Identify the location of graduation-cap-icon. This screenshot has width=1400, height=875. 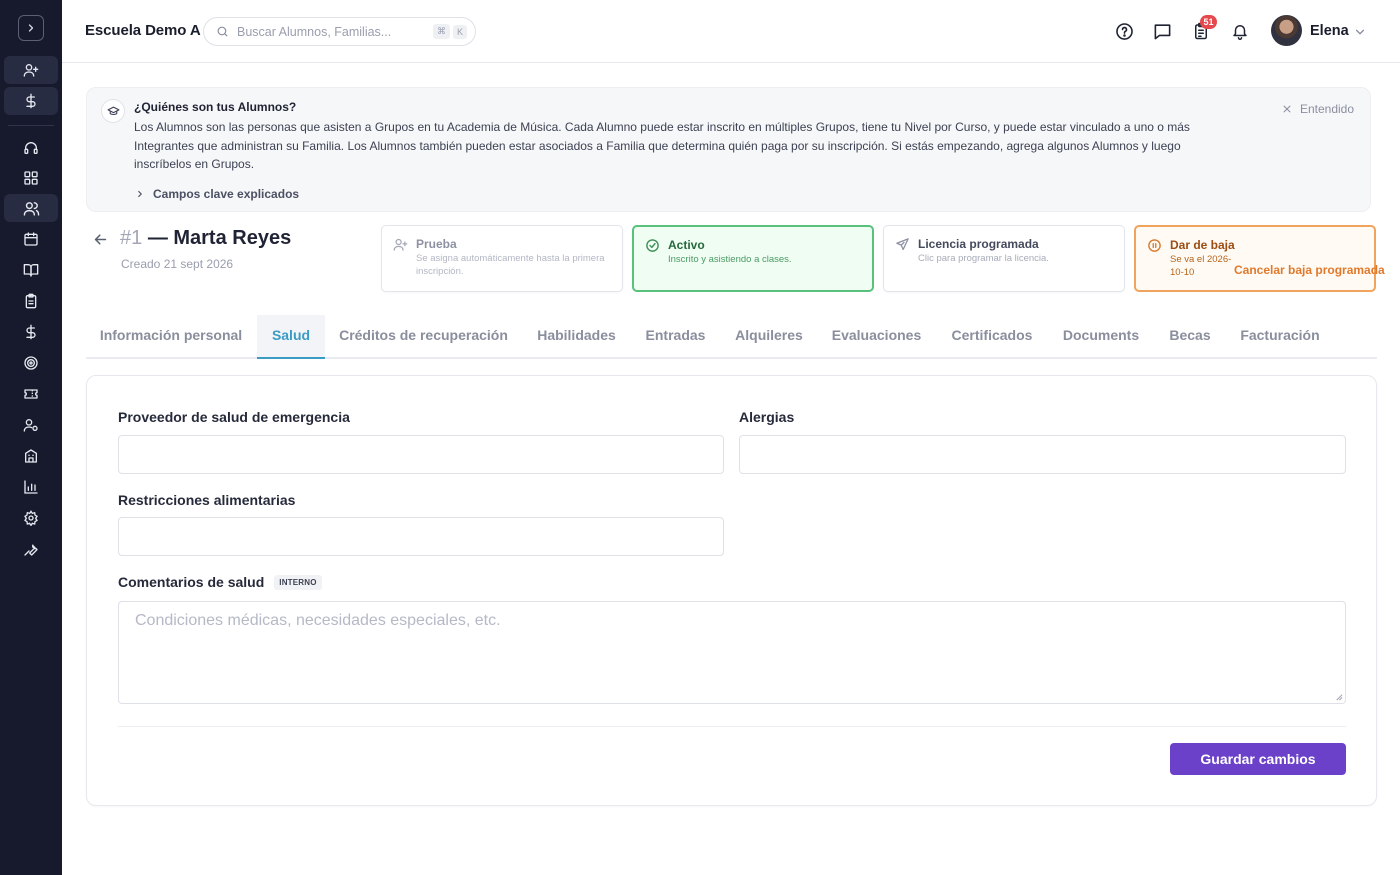
(113, 111).